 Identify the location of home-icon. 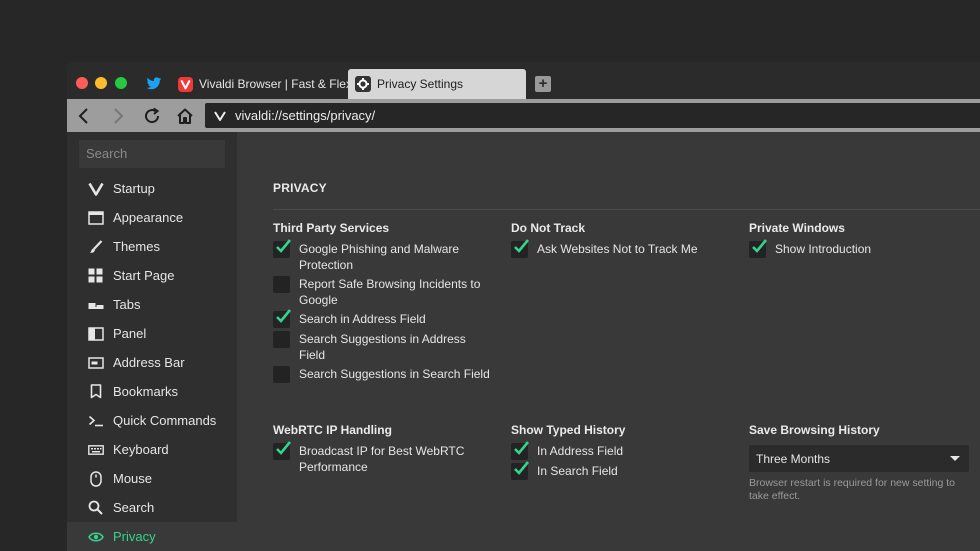
(185, 116).